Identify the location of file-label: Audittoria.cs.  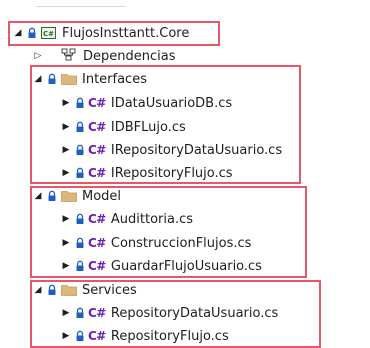
(151, 219).